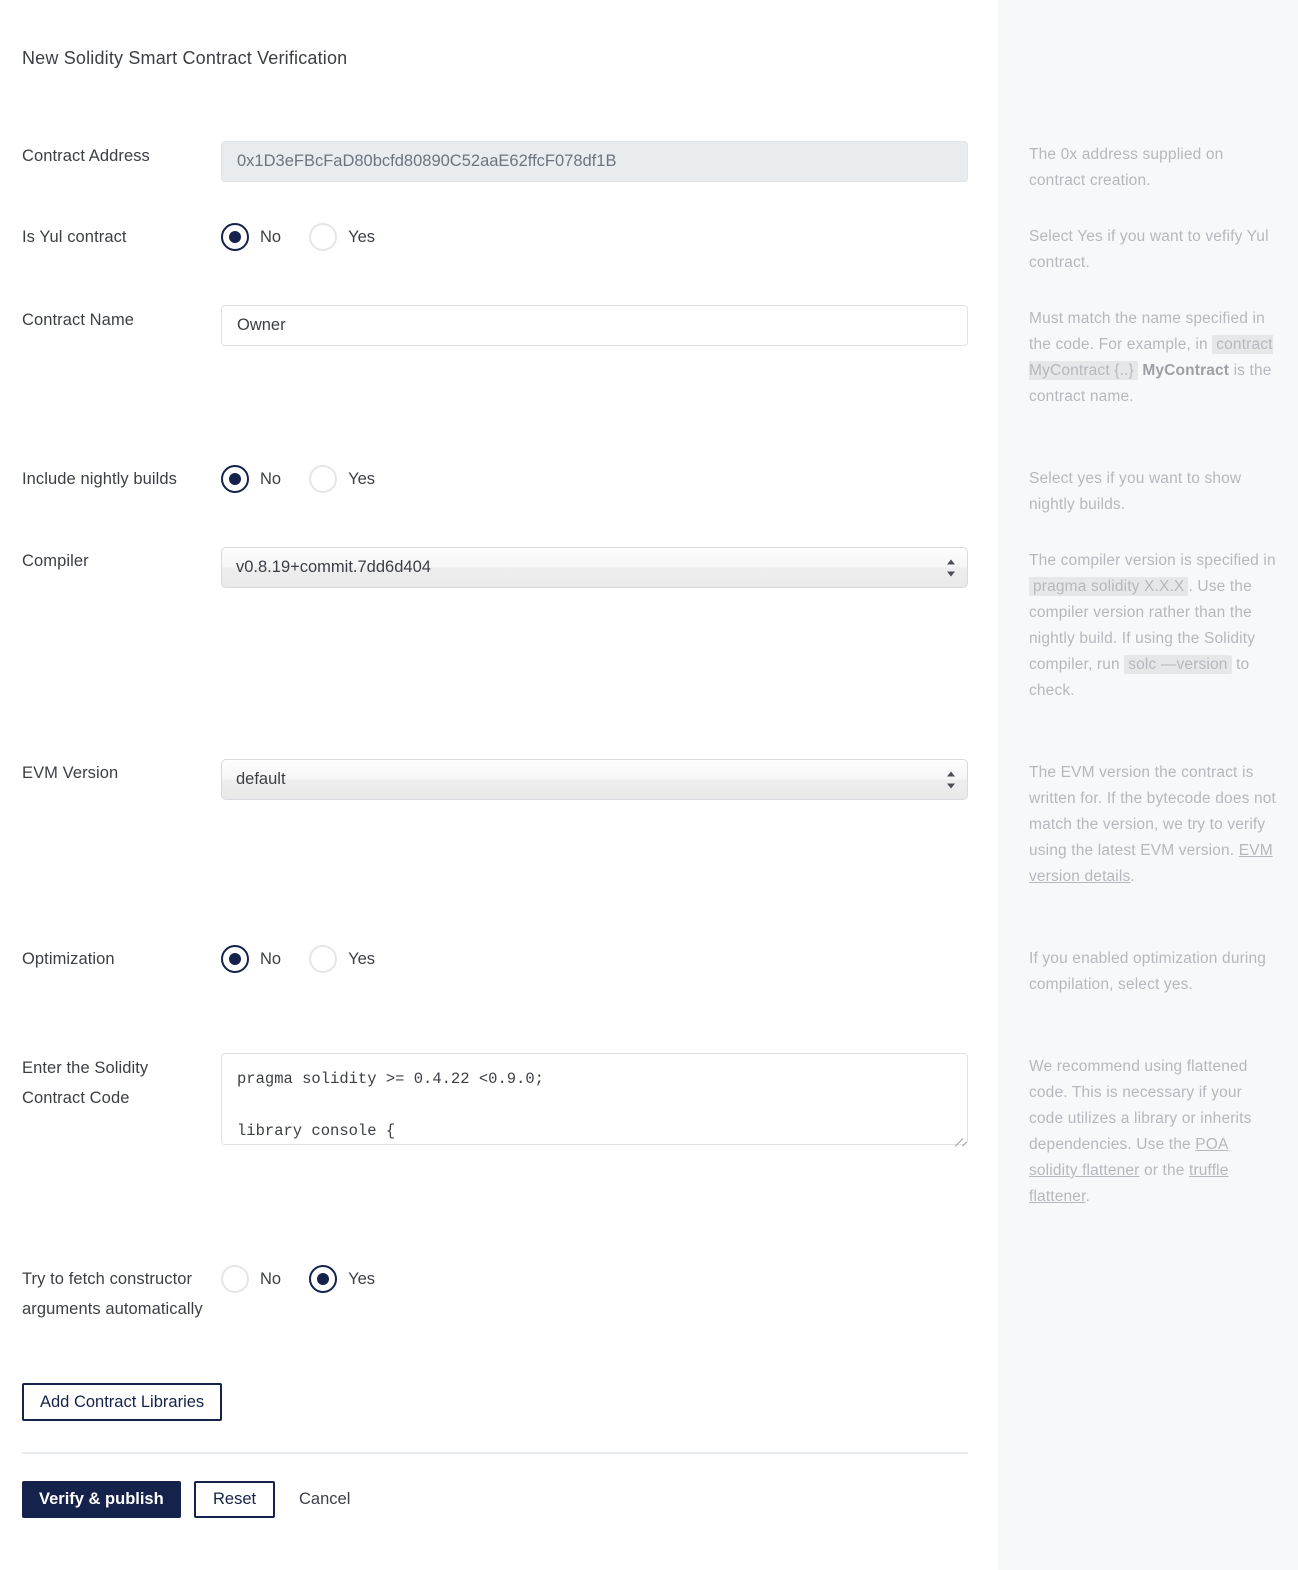 This screenshot has height=1570, width=1298. I want to click on help-evm-version-post: ., so click(1132, 876).